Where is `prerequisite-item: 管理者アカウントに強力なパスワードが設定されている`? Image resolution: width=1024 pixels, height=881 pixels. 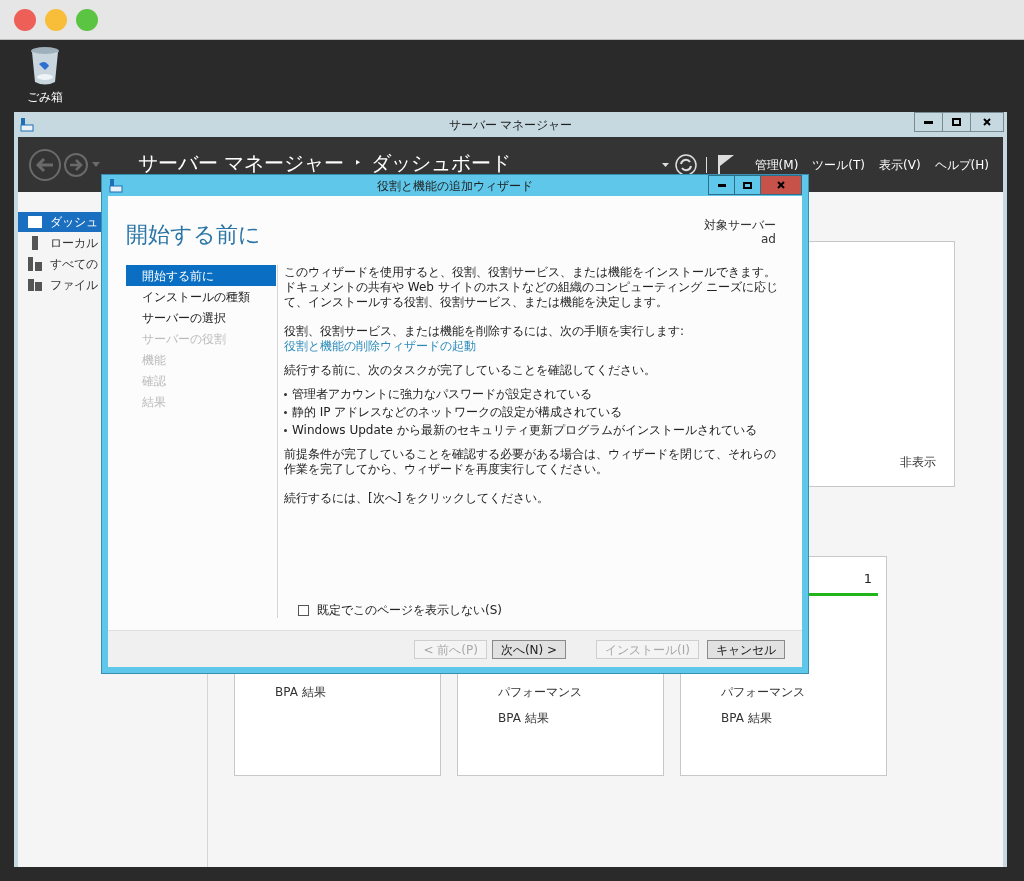
prerequisite-item: 管理者アカウントに強力なパスワードが設定されている is located at coordinates (442, 394).